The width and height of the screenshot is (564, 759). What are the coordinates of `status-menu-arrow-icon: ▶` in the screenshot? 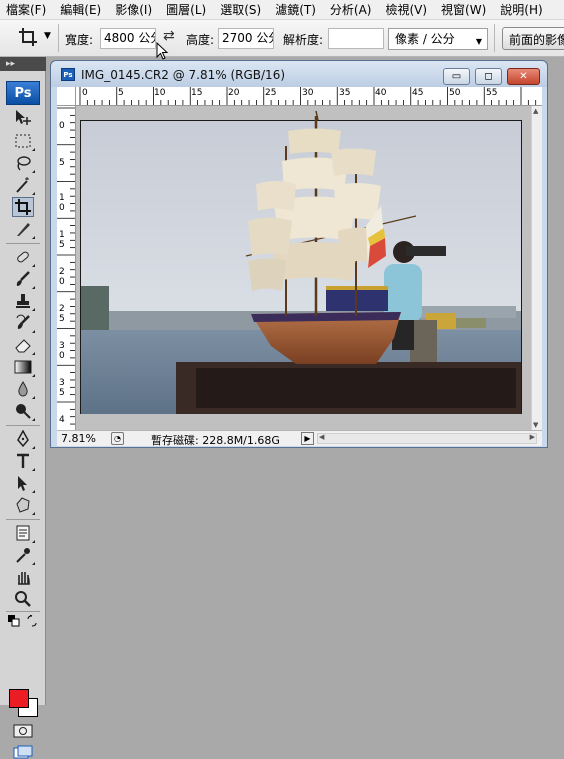 It's located at (307, 438).